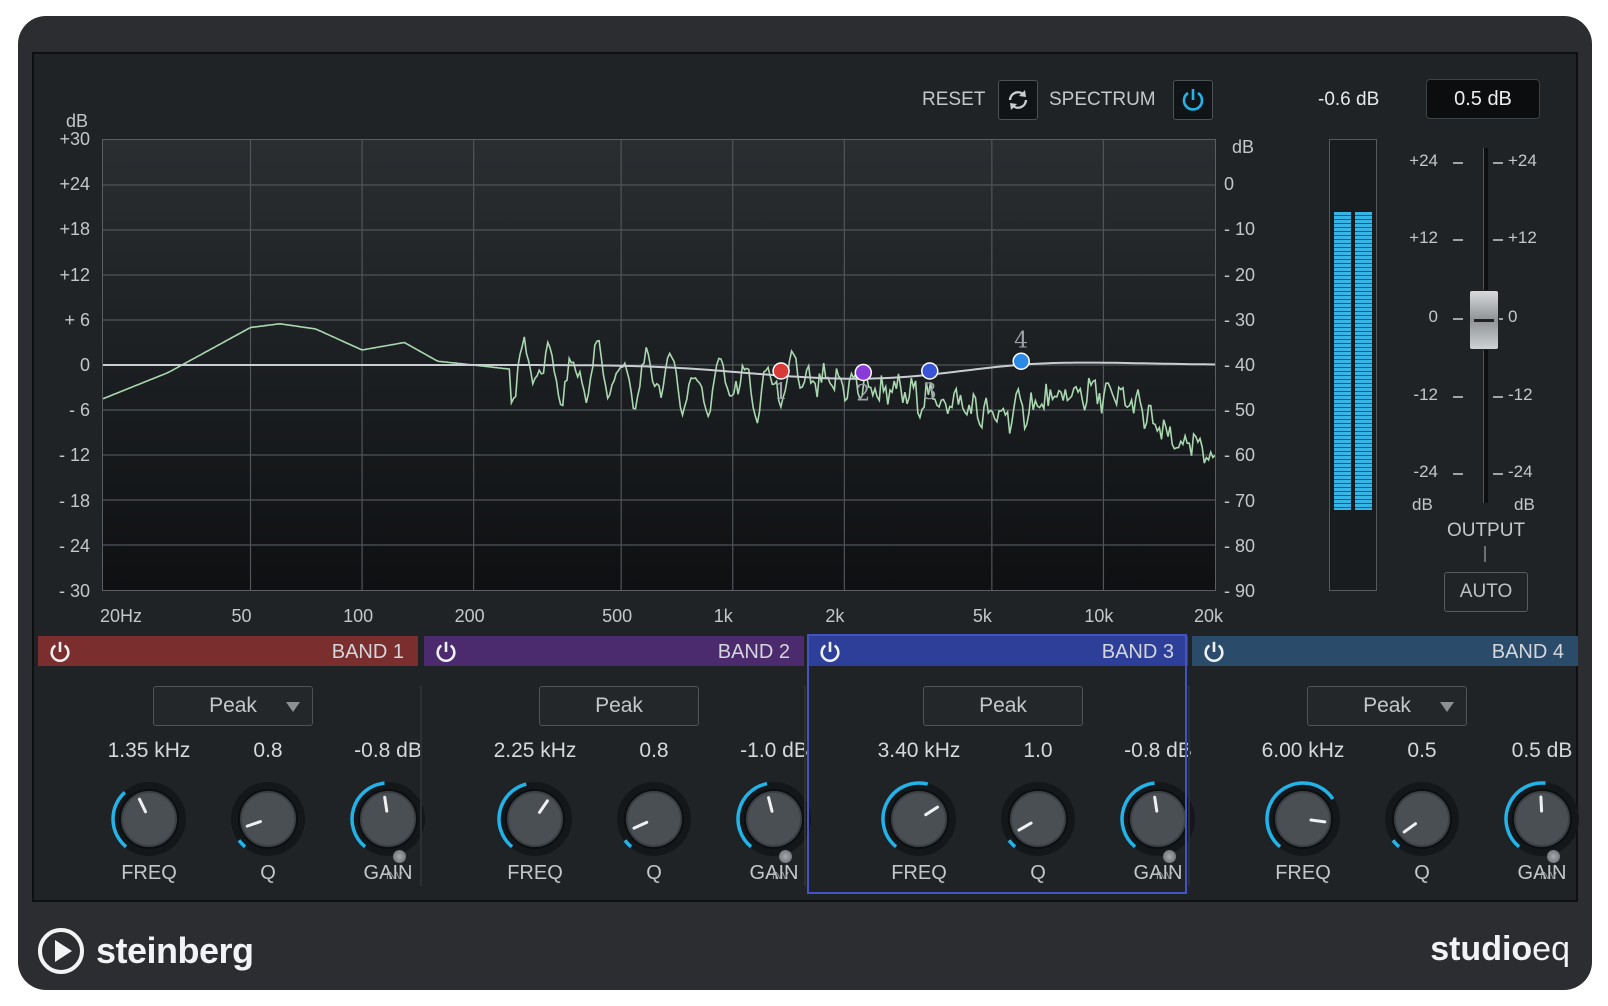  What do you see at coordinates (1387, 706) in the screenshot?
I see `band-4-filter-type-dropdown: Peak` at bounding box center [1387, 706].